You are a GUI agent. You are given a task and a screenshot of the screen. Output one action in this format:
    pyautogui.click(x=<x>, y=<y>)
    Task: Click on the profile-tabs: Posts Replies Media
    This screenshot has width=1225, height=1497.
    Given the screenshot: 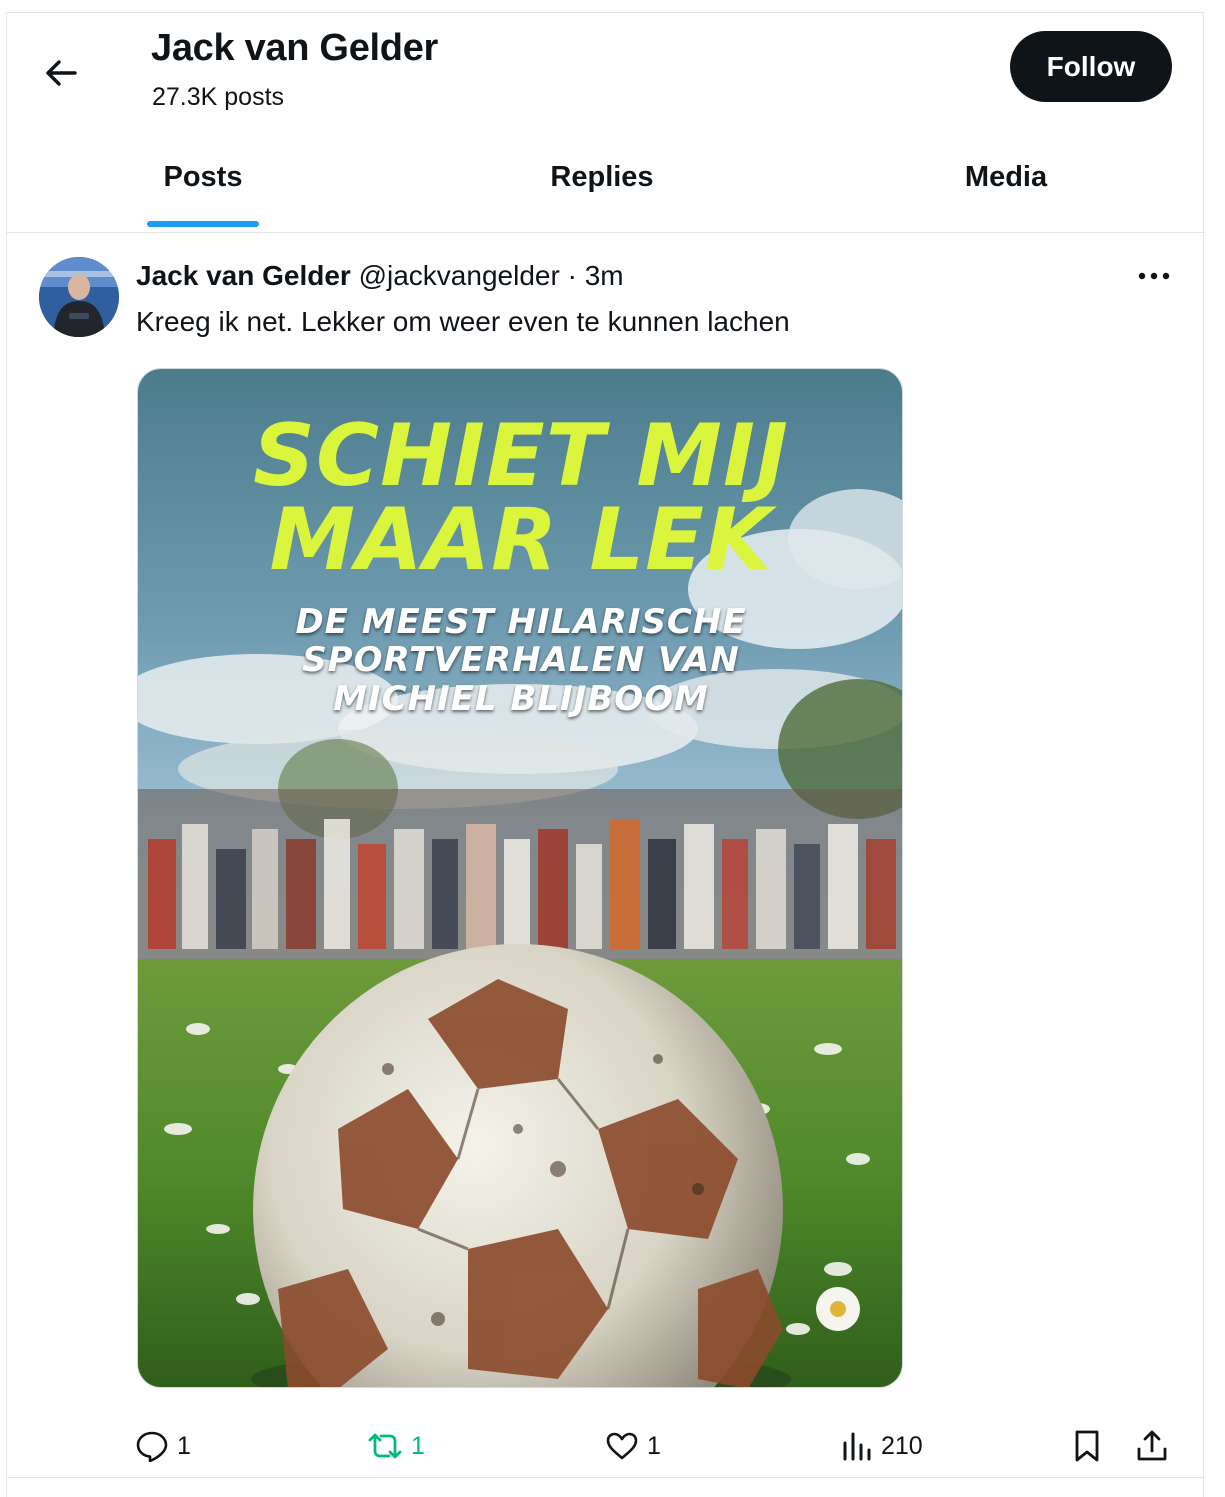 What is the action you would take?
    pyautogui.click(x=606, y=183)
    